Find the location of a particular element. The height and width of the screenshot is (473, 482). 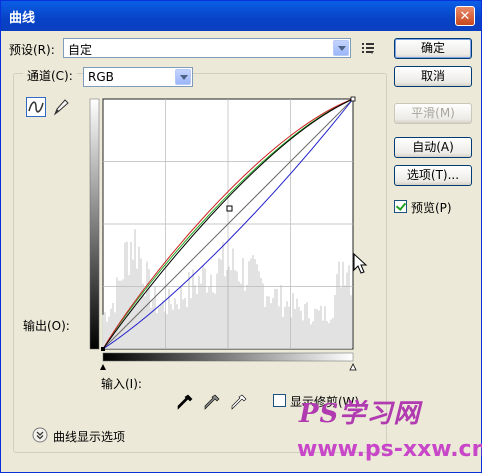

channel-label: 通道(C): is located at coordinates (50, 75).